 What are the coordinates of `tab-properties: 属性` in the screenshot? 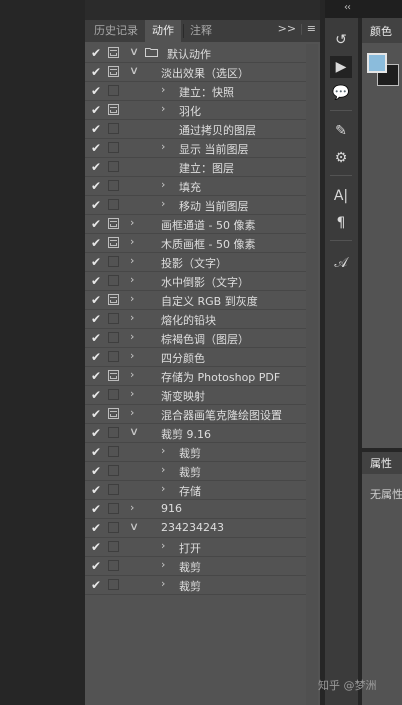 It's located at (382, 463).